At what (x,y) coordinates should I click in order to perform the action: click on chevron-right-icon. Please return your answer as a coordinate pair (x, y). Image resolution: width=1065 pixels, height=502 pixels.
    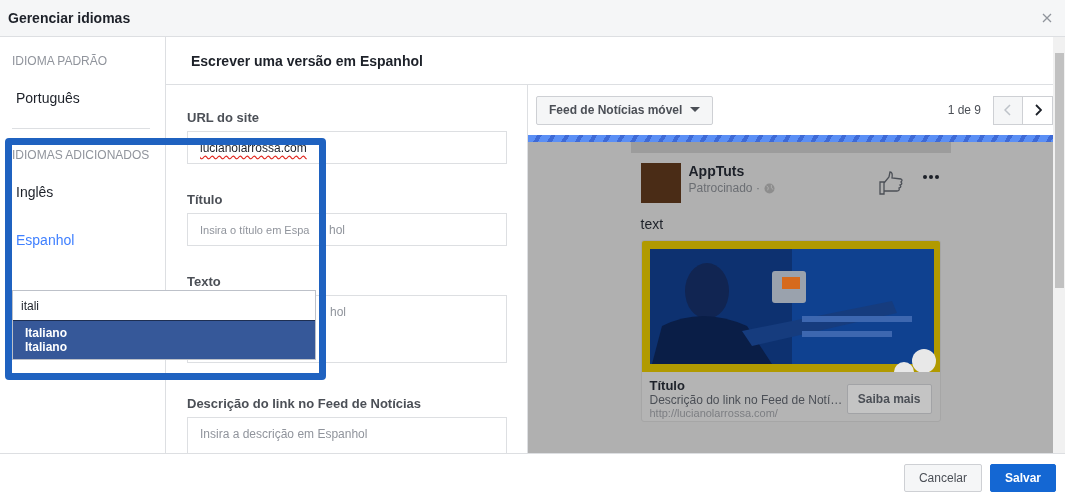
    Looking at the image, I should click on (1037, 110).